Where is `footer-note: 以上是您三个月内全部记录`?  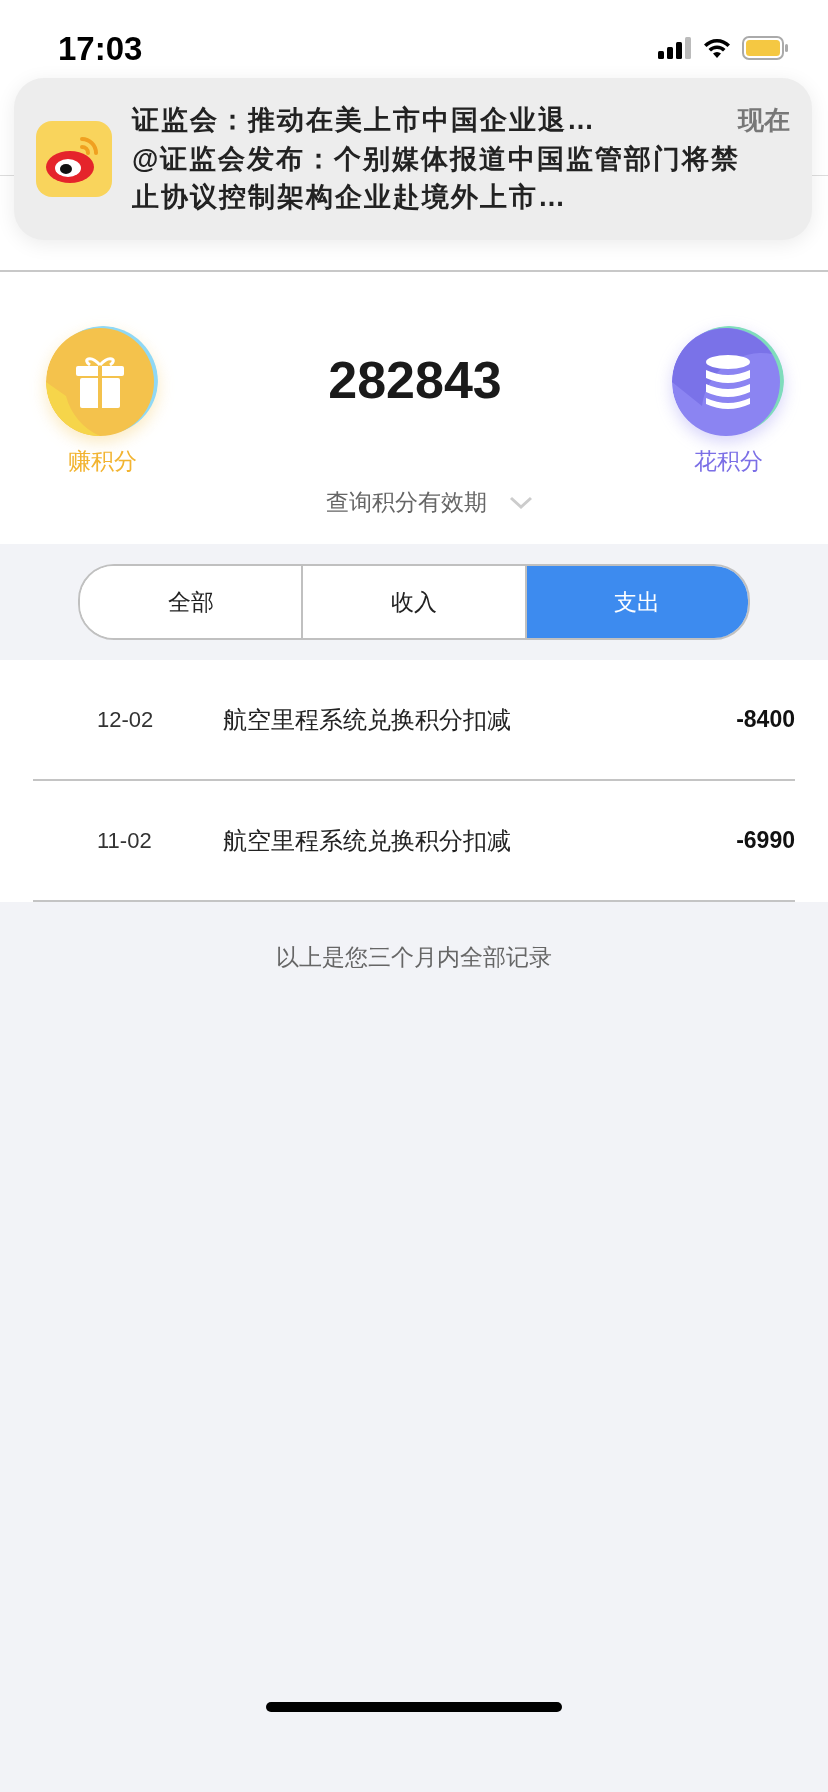 footer-note: 以上是您三个月内全部记录 is located at coordinates (414, 957).